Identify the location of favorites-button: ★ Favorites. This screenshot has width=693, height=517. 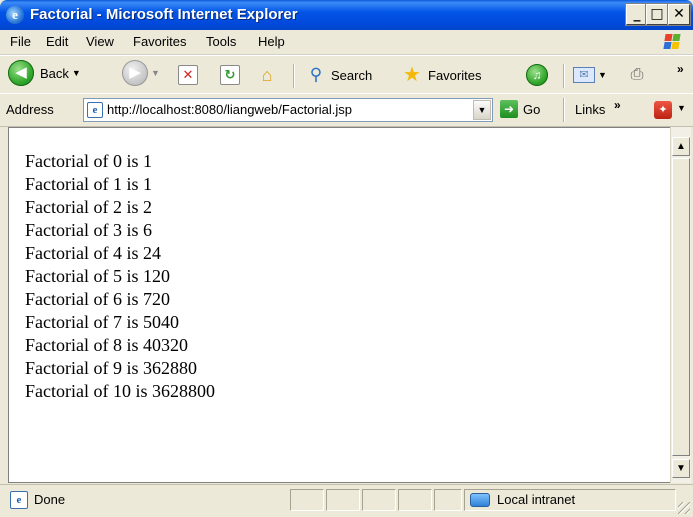
(440, 75).